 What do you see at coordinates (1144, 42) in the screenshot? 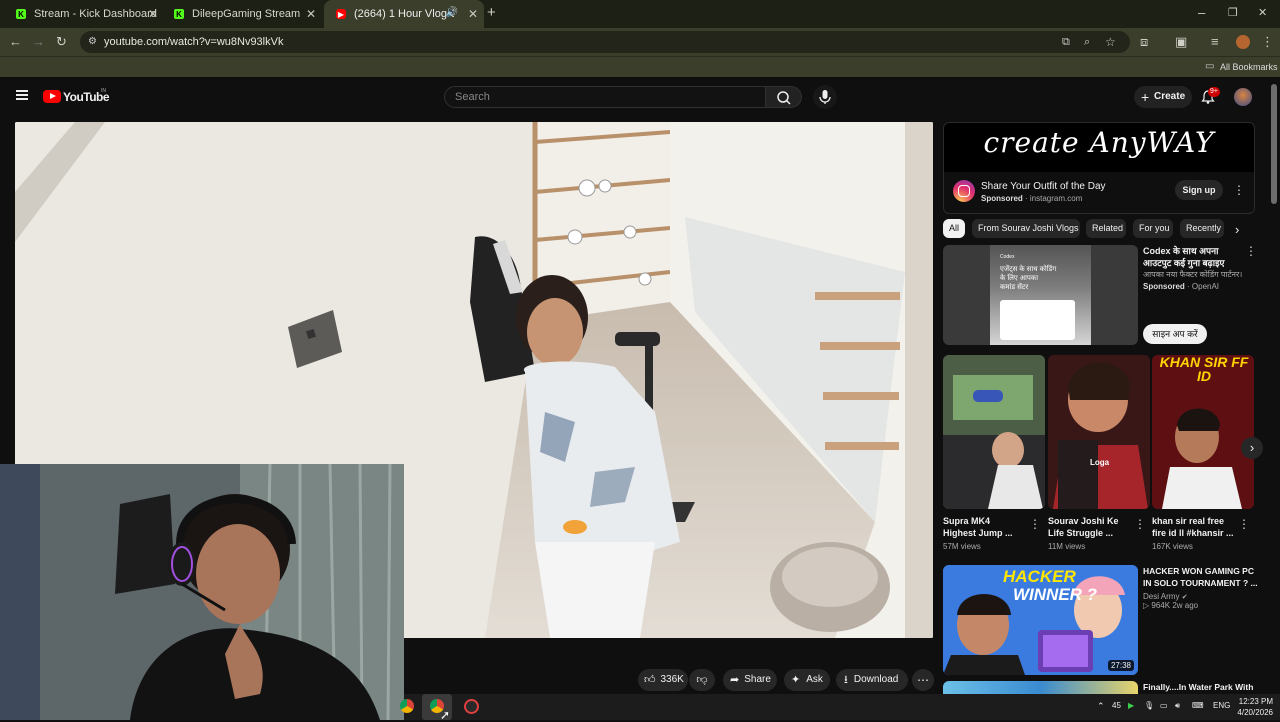
I see `extensions-icon: ⧈` at bounding box center [1144, 42].